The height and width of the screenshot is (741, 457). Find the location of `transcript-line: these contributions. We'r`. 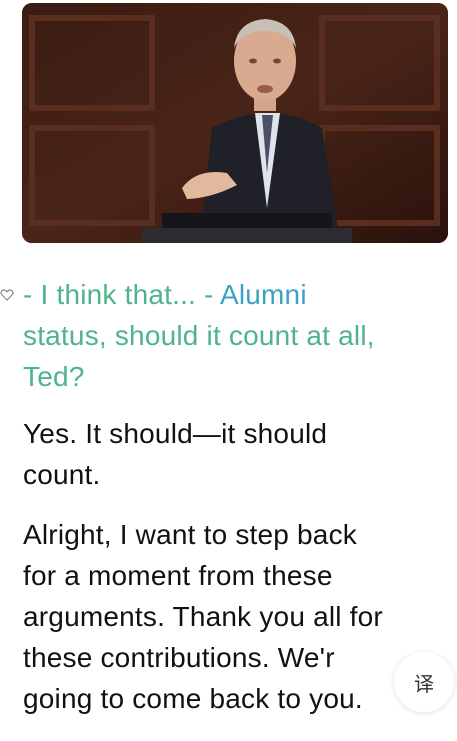

transcript-line: these contributions. We'r is located at coordinates (179, 657).